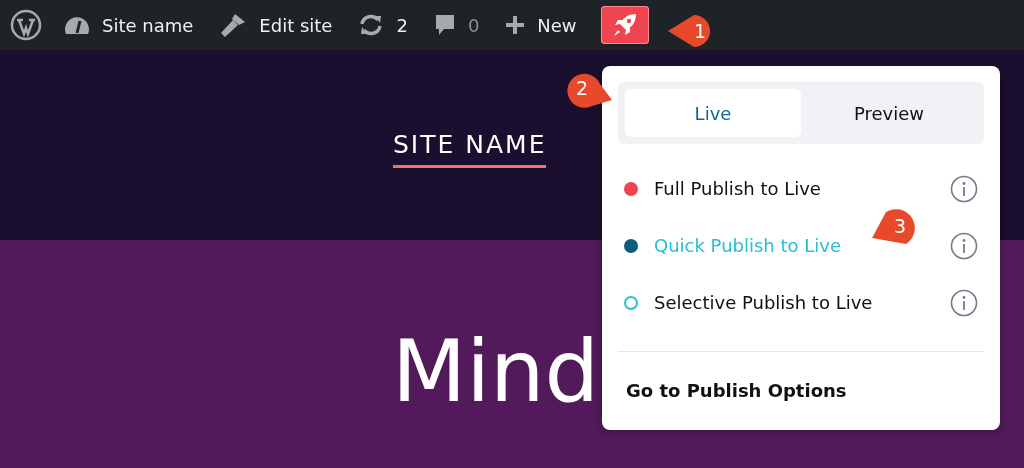  I want to click on tab: Preview, so click(889, 113).